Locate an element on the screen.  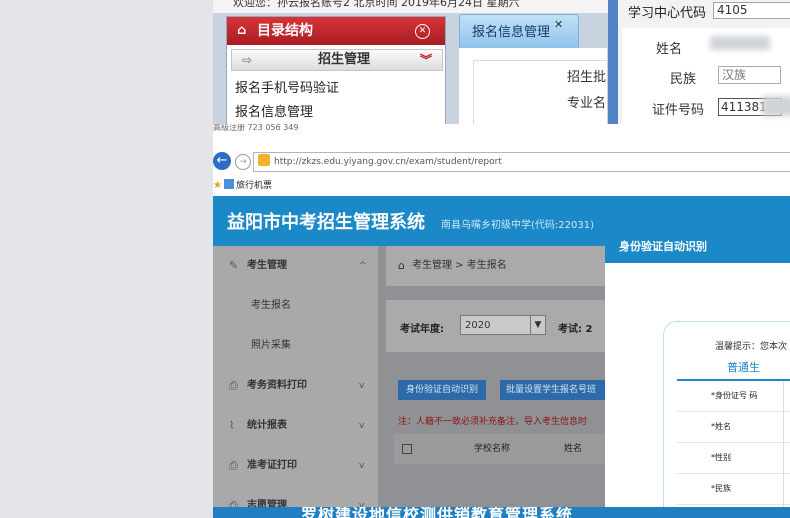
breadcrumb: ⌂ 考生管理 > 考生报名 is located at coordinates (500, 266).